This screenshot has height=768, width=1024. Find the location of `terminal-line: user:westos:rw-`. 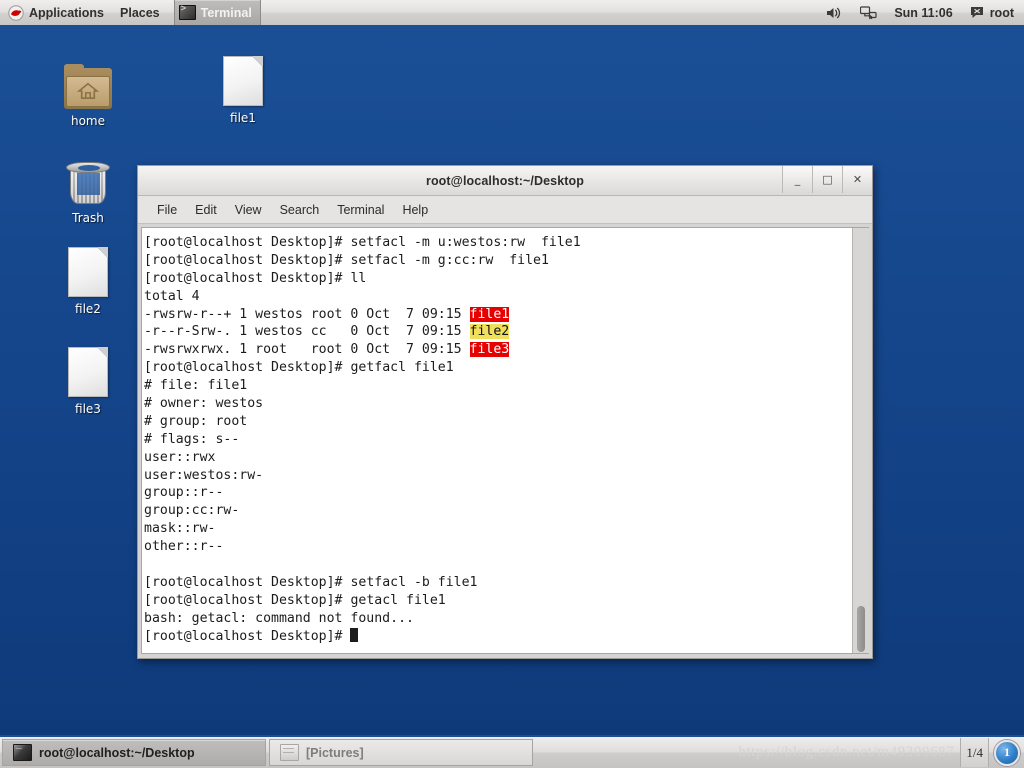

terminal-line: user:westos:rw- is located at coordinates (498, 476).